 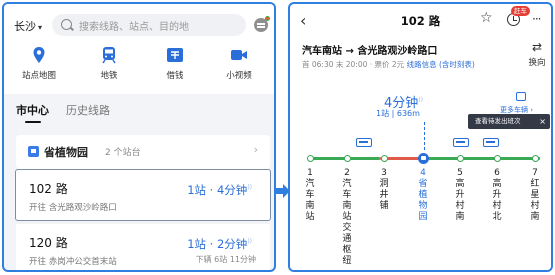 What do you see at coordinates (520, 11) in the screenshot?
I see `catch-bus-badge: 赶车` at bounding box center [520, 11].